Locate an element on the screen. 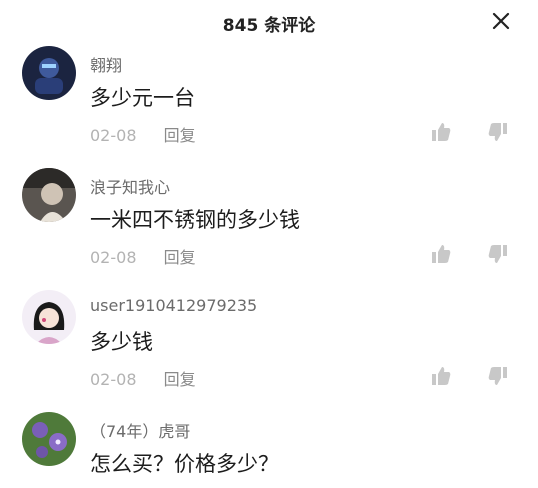  comment-text: 多少钱 is located at coordinates (121, 342).